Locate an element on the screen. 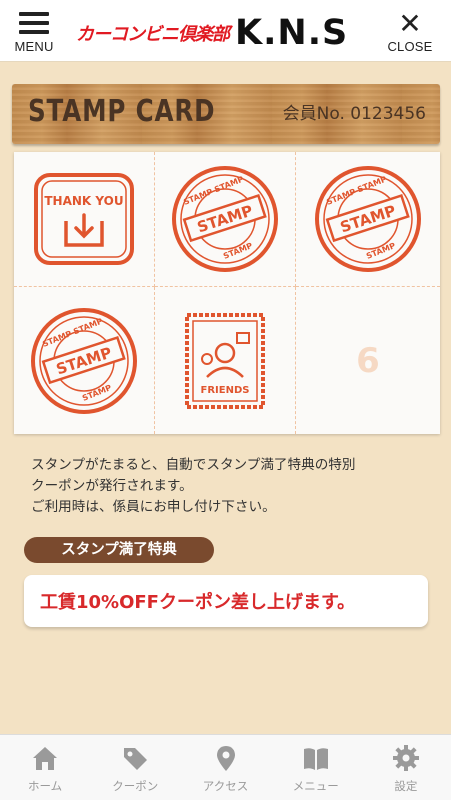 The width and height of the screenshot is (451, 800). tab-menu: メニュー is located at coordinates (316, 767).